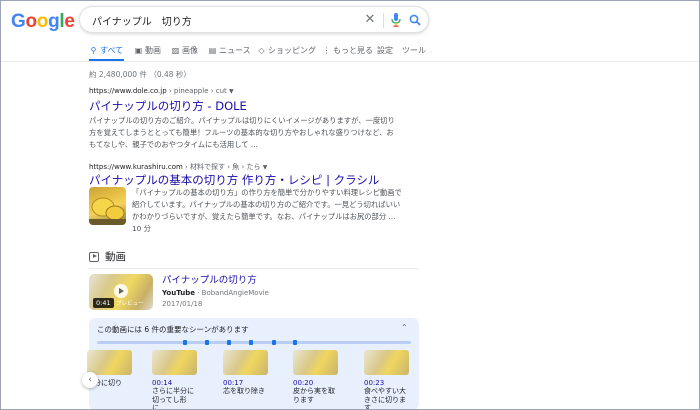  What do you see at coordinates (136, 167) in the screenshot?
I see `result-domain: https://www.kurashiru.com` at bounding box center [136, 167].